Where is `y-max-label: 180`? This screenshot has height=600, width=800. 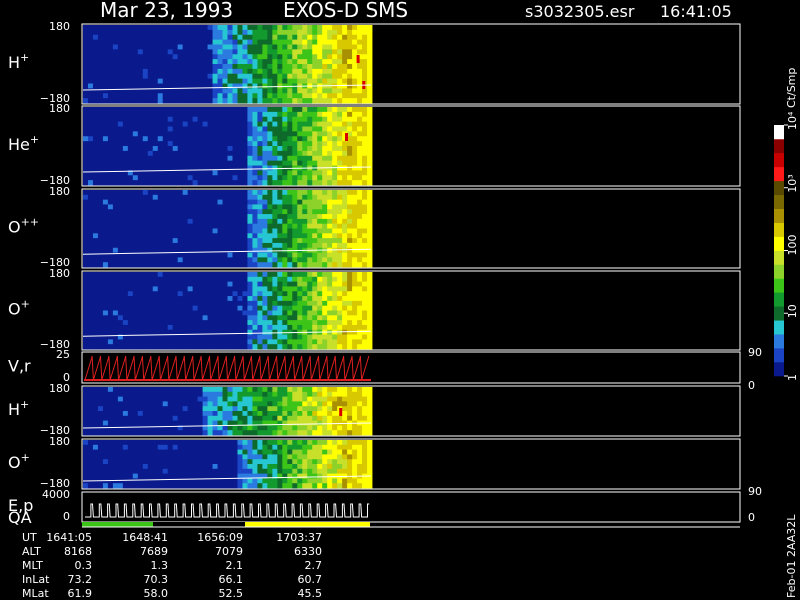
y-max-label: 180 is located at coordinates (59, 388).